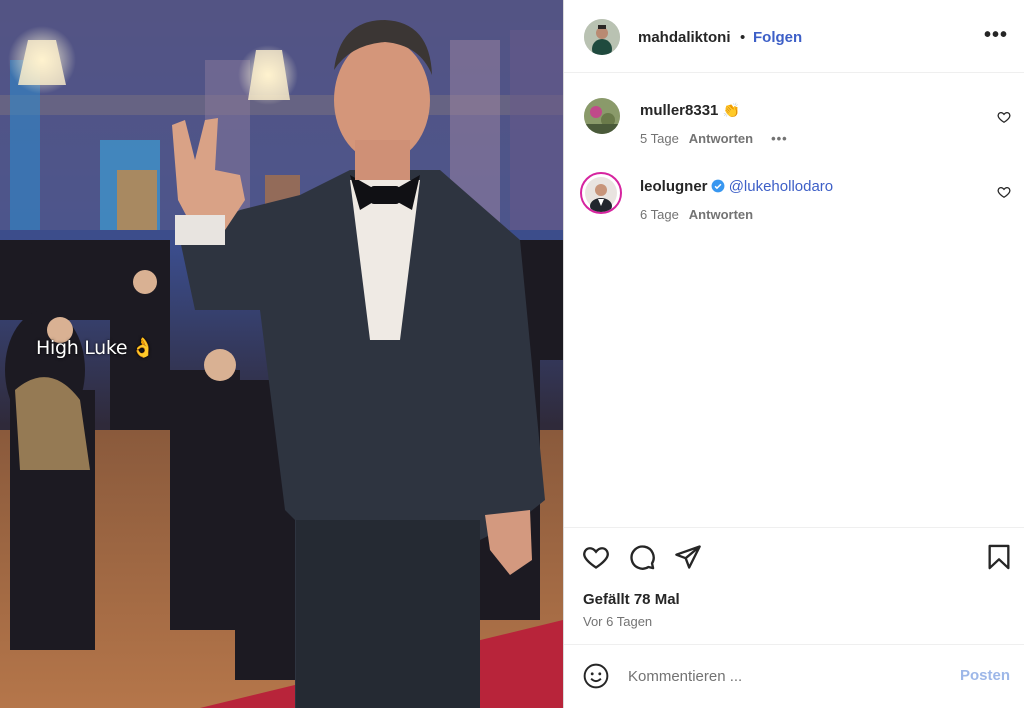 This screenshot has height=708, width=1024. I want to click on post-button: Posten, so click(985, 675).